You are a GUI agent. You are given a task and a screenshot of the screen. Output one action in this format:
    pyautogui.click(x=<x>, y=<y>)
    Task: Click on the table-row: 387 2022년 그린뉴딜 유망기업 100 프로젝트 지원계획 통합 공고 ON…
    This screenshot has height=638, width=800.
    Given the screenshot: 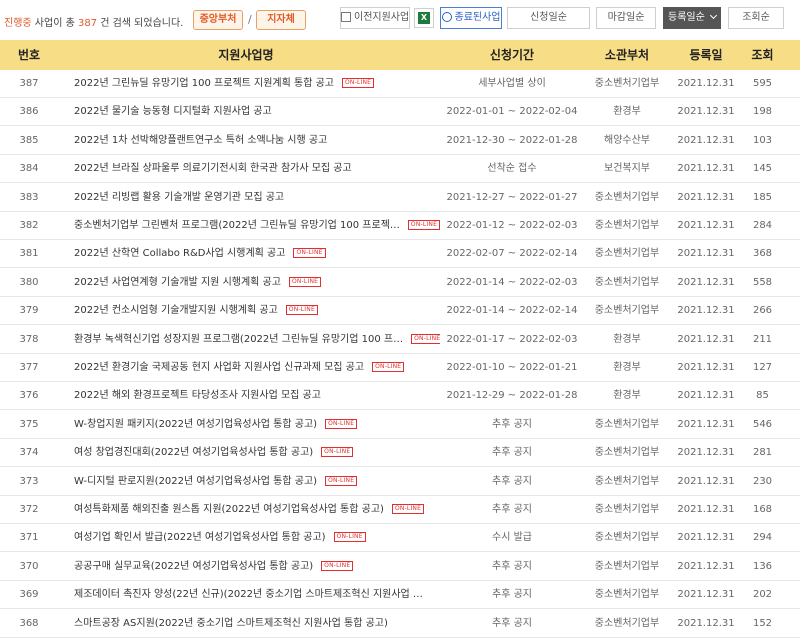 What is the action you would take?
    pyautogui.click(x=400, y=84)
    